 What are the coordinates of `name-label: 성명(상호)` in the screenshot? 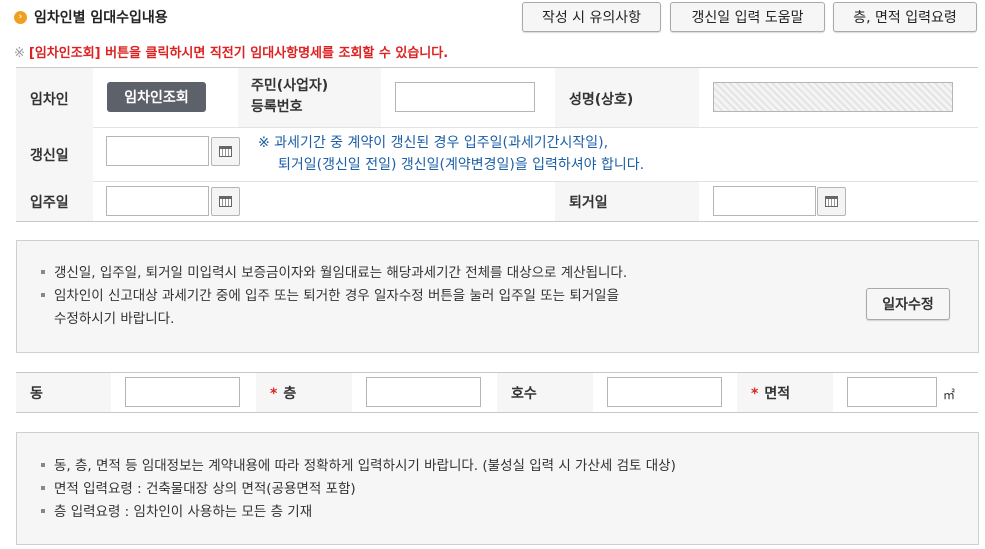 It's located at (601, 100).